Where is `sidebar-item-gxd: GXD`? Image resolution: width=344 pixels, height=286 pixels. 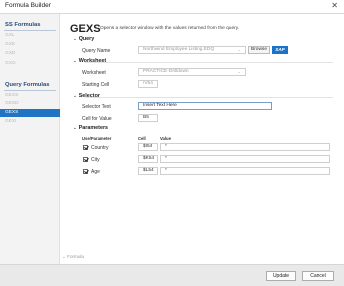 sidebar-item-gxd: GXD is located at coordinates (10, 53).